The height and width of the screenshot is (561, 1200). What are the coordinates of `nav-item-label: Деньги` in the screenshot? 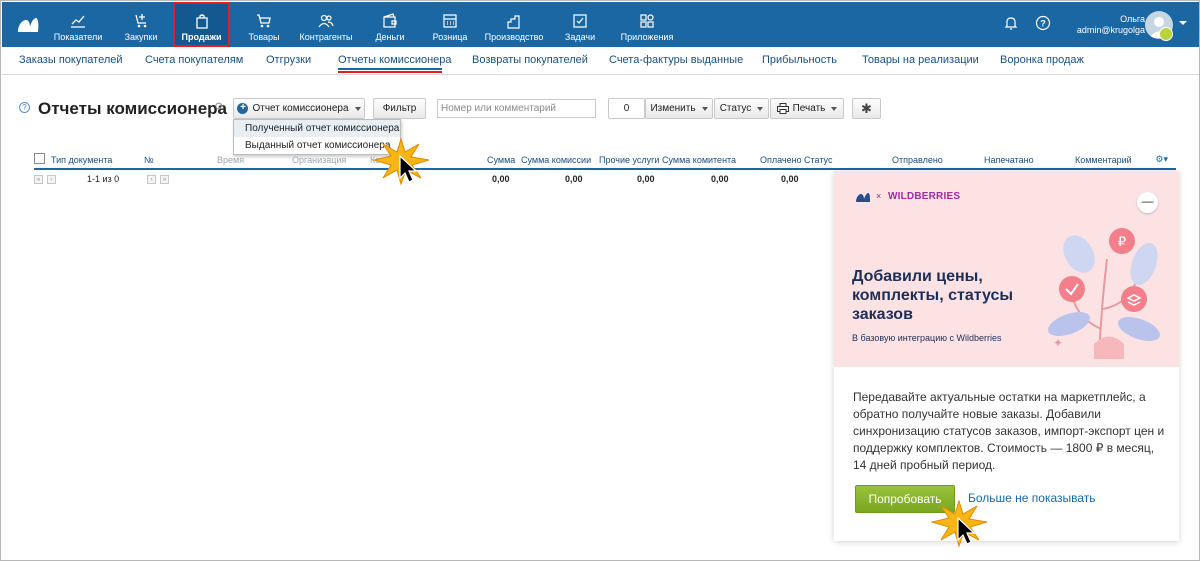 It's located at (390, 37).